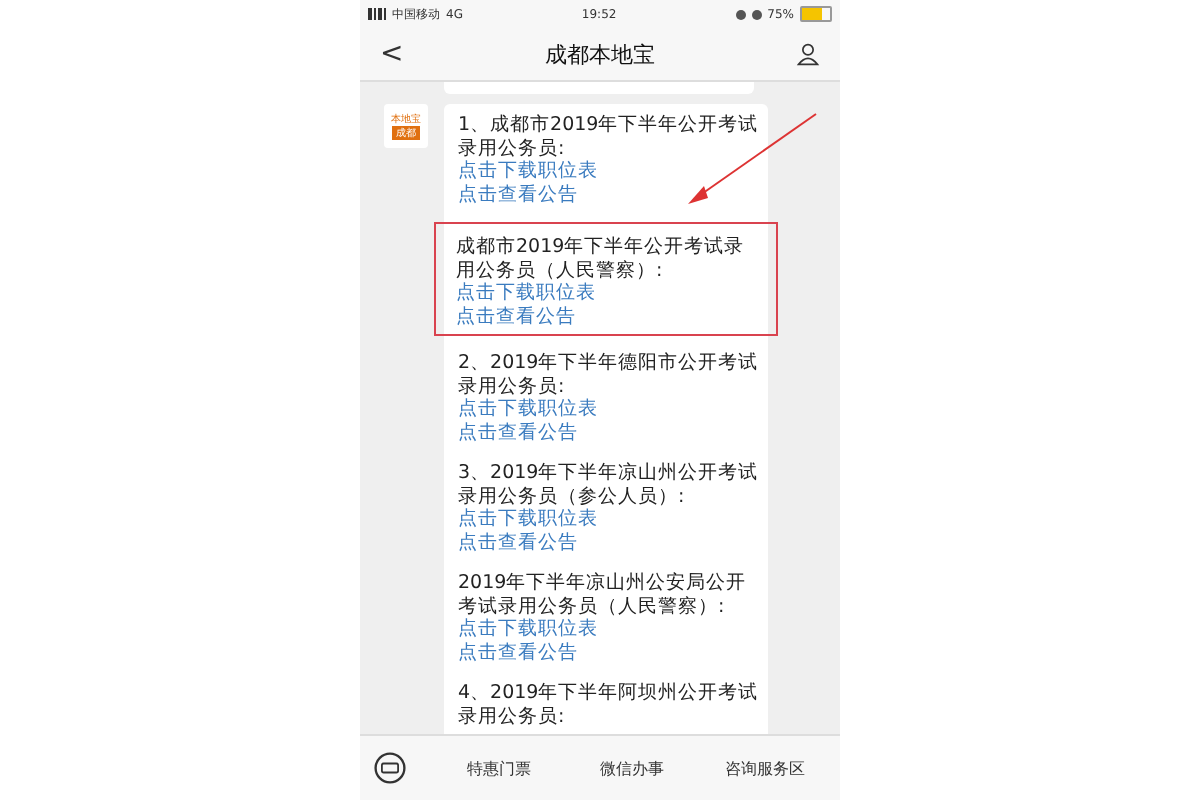 The height and width of the screenshot is (800, 1200). Describe the element at coordinates (606, 473) in the screenshot. I see `message-text: 3、2019年下半年凉山州公开考试` at that location.